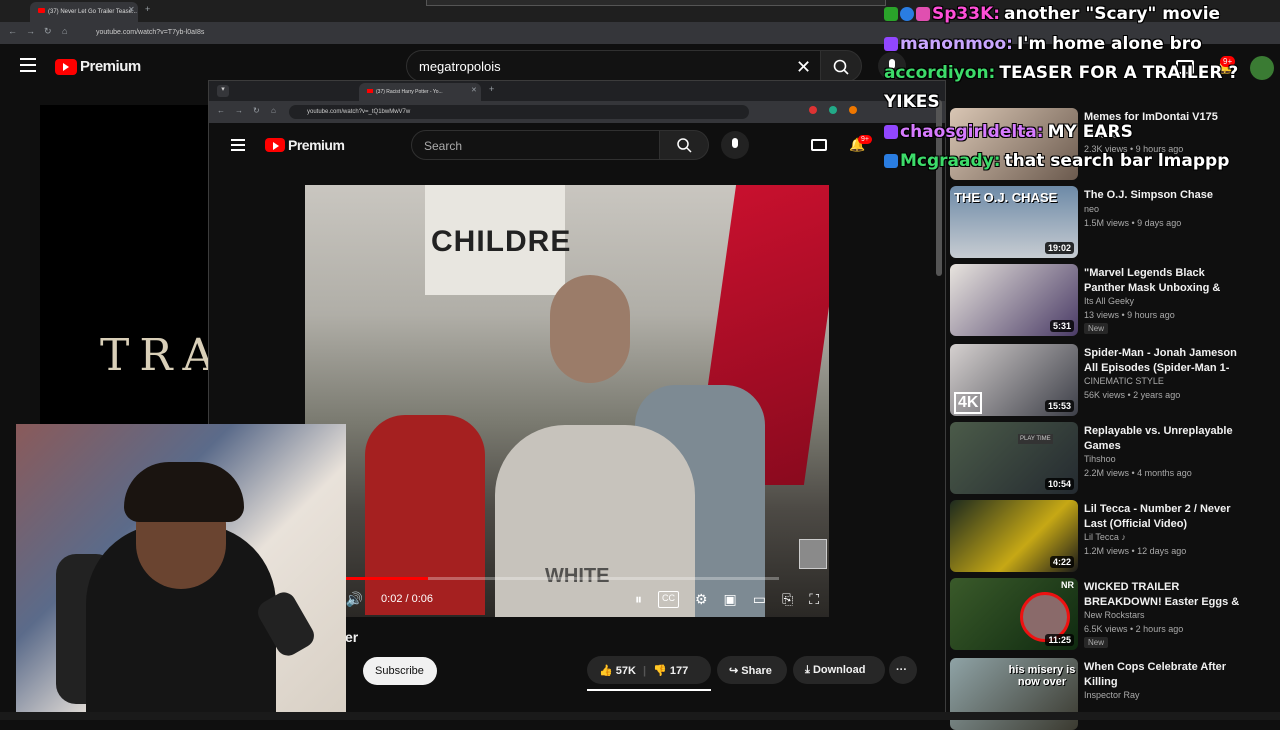 This screenshot has width=1280, height=730. Describe the element at coordinates (352, 637) in the screenshot. I see `video-title: er` at that location.